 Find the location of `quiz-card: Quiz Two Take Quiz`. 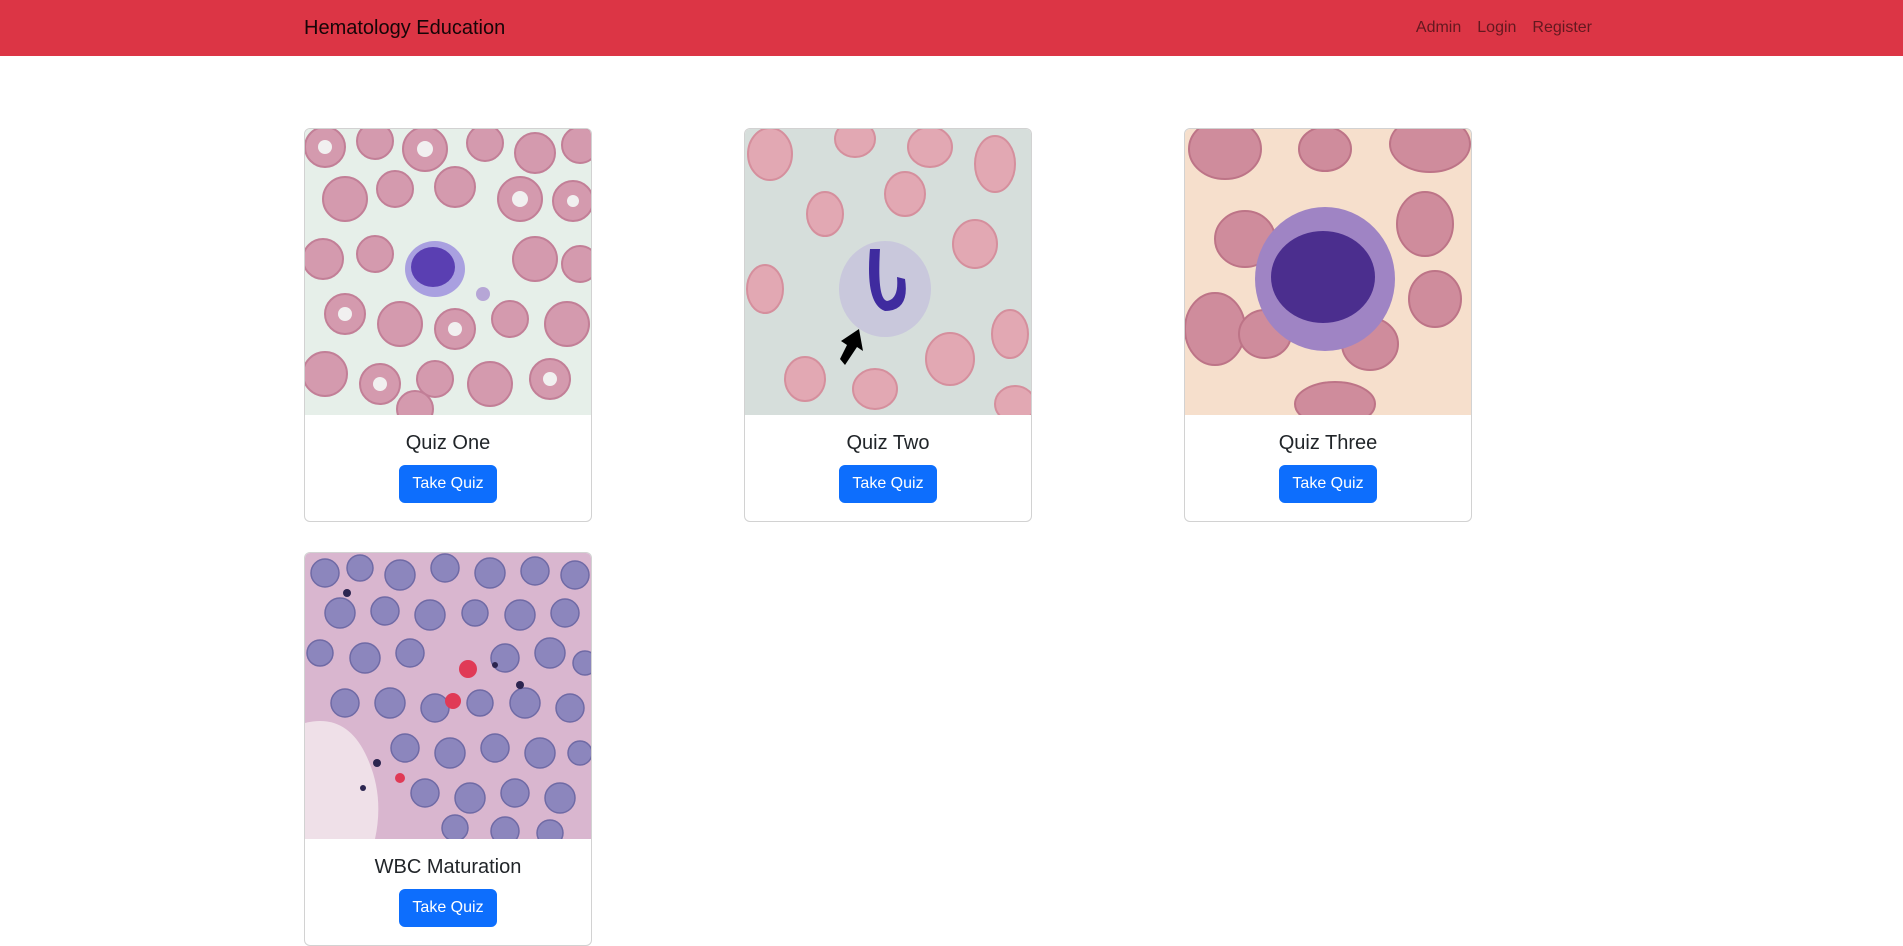

quiz-card: Quiz Two Take Quiz is located at coordinates (888, 325).